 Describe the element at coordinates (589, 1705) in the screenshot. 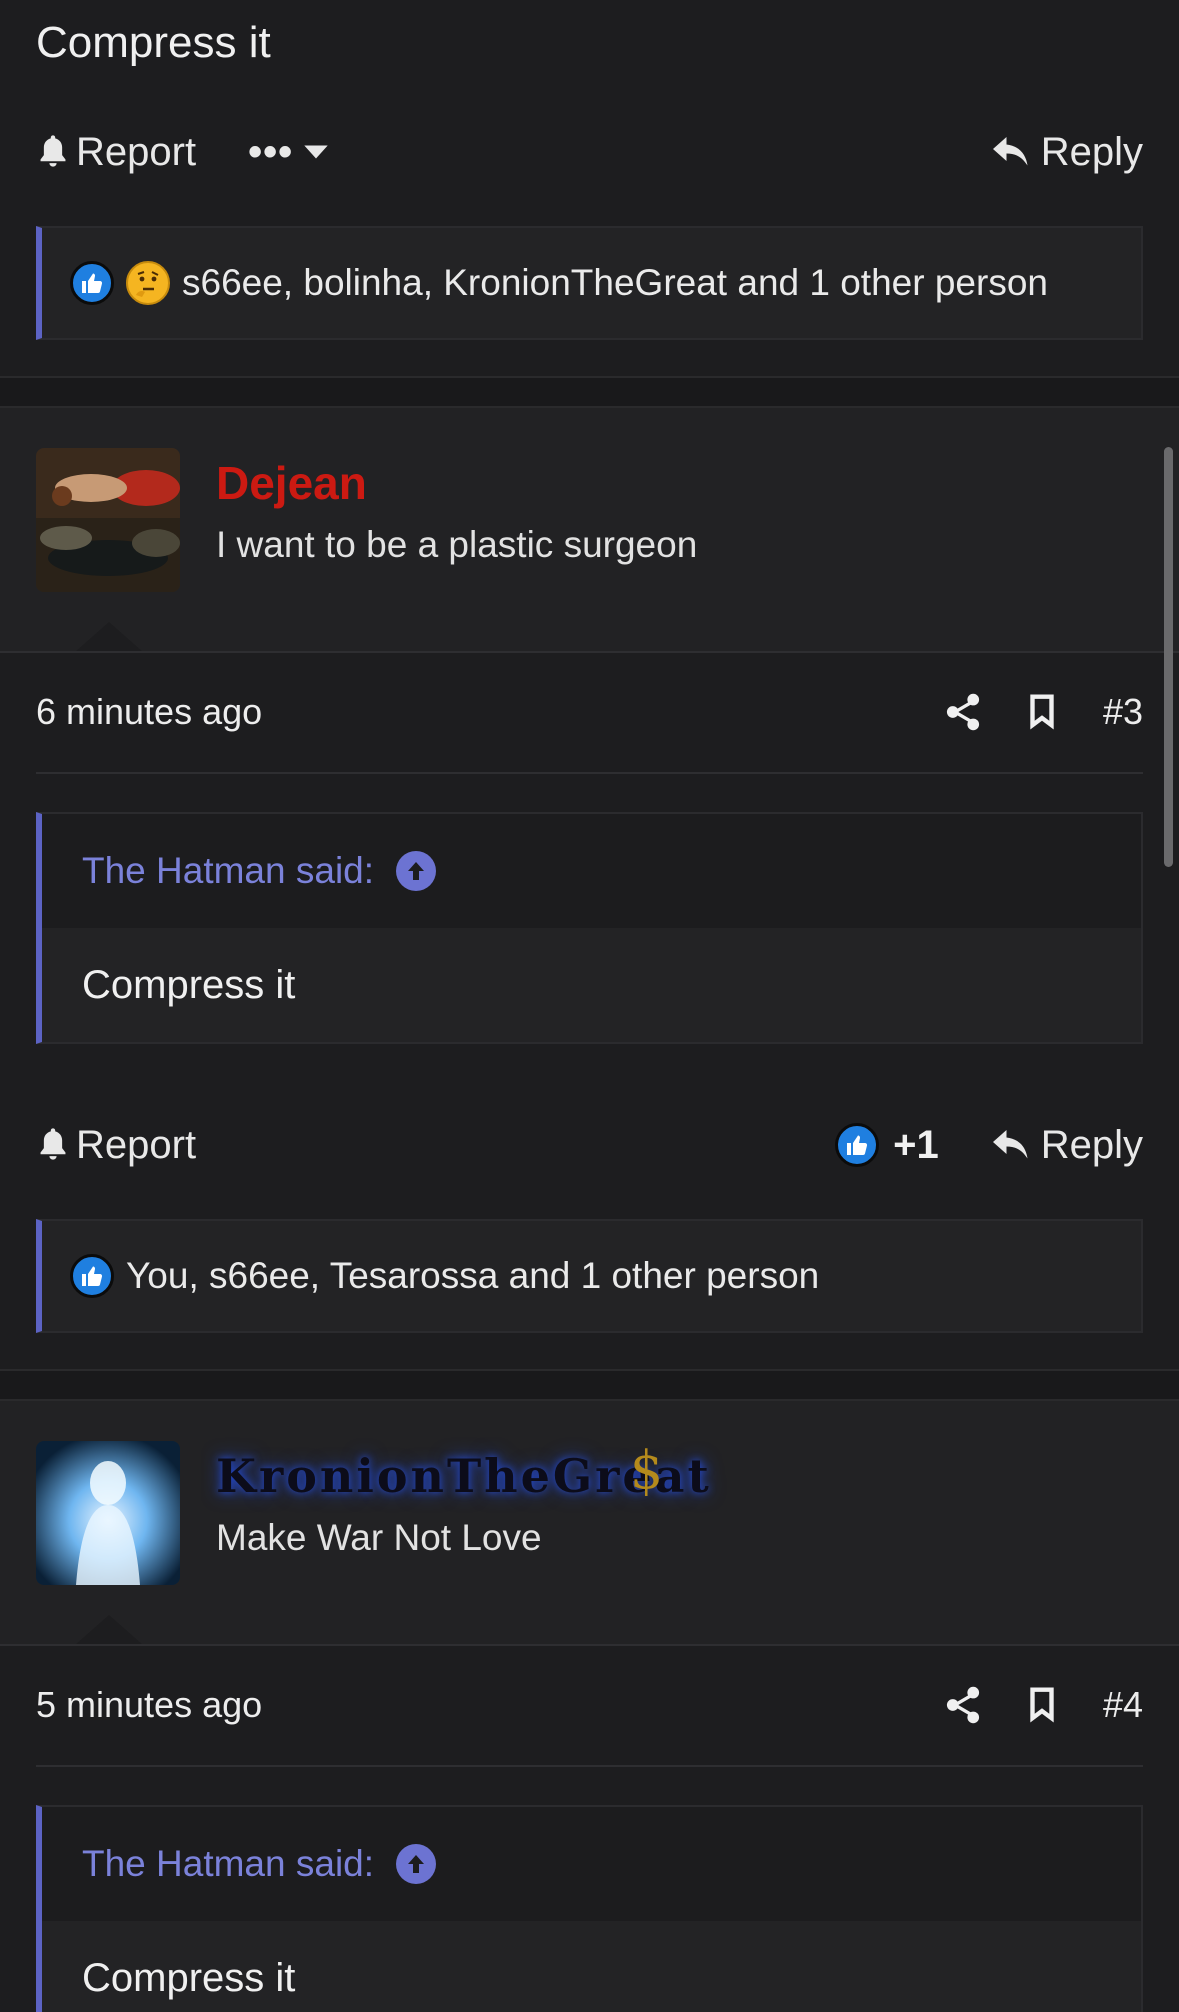

I see `post-meta: 5 minutes ago #4` at that location.